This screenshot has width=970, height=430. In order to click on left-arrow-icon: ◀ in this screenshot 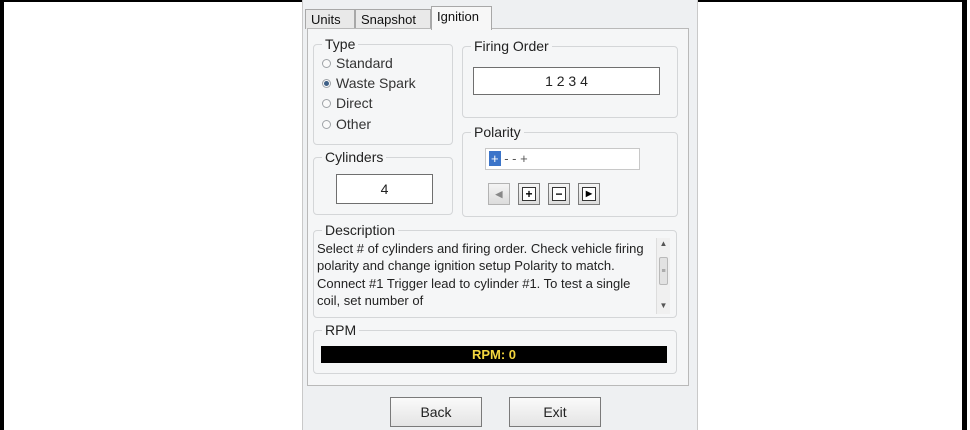, I will do `click(499, 194)`.